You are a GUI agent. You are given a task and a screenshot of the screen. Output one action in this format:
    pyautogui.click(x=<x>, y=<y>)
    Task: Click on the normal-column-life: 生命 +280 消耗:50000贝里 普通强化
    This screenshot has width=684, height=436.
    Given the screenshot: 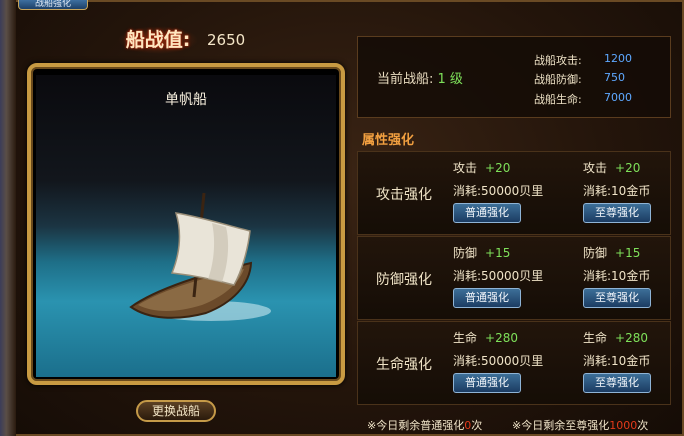 What is the action you would take?
    pyautogui.click(x=508, y=364)
    